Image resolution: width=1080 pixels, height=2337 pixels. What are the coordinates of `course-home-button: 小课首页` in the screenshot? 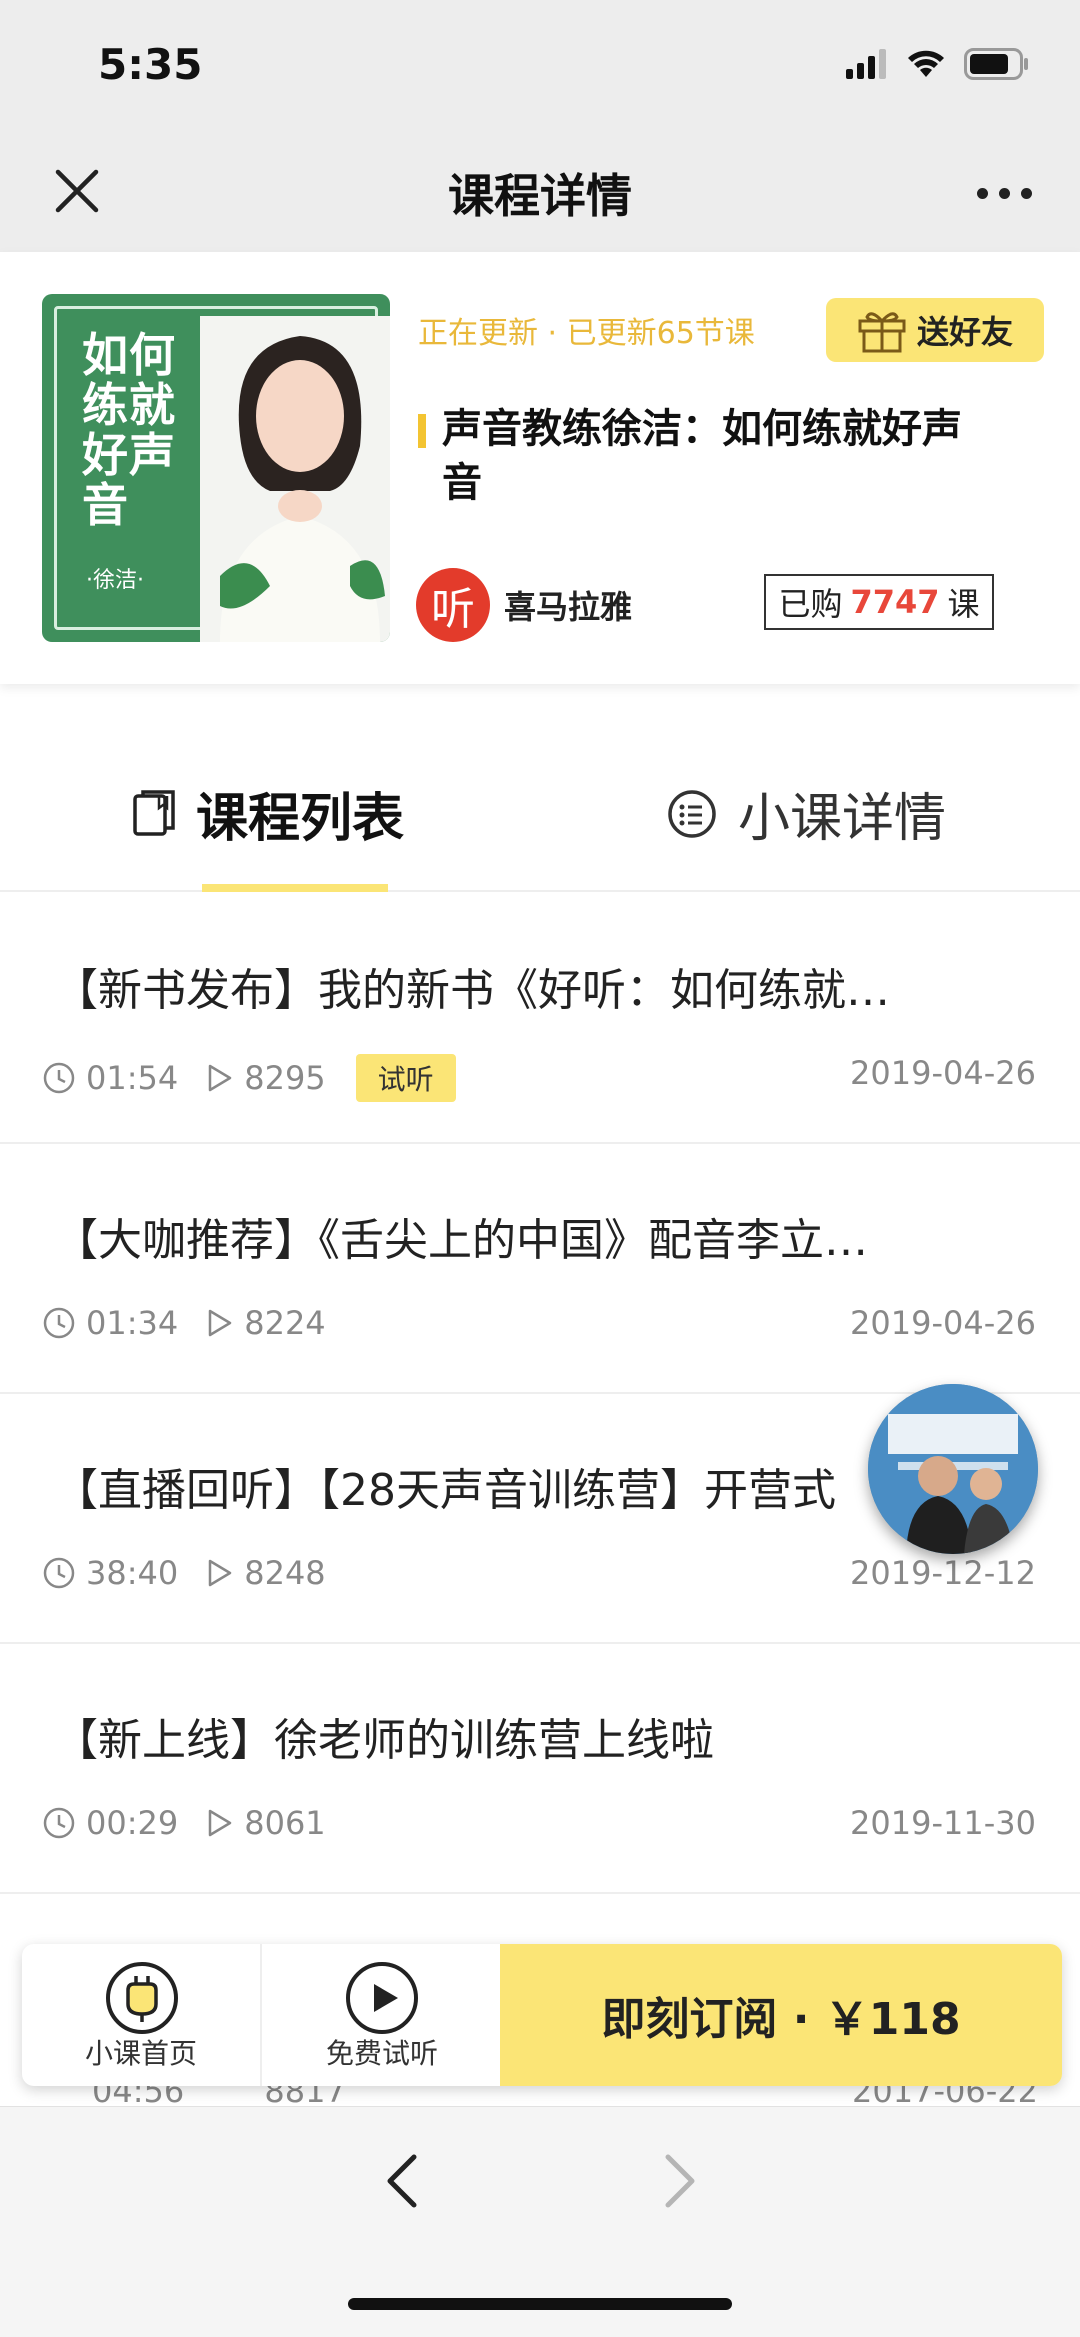 It's located at (142, 2015).